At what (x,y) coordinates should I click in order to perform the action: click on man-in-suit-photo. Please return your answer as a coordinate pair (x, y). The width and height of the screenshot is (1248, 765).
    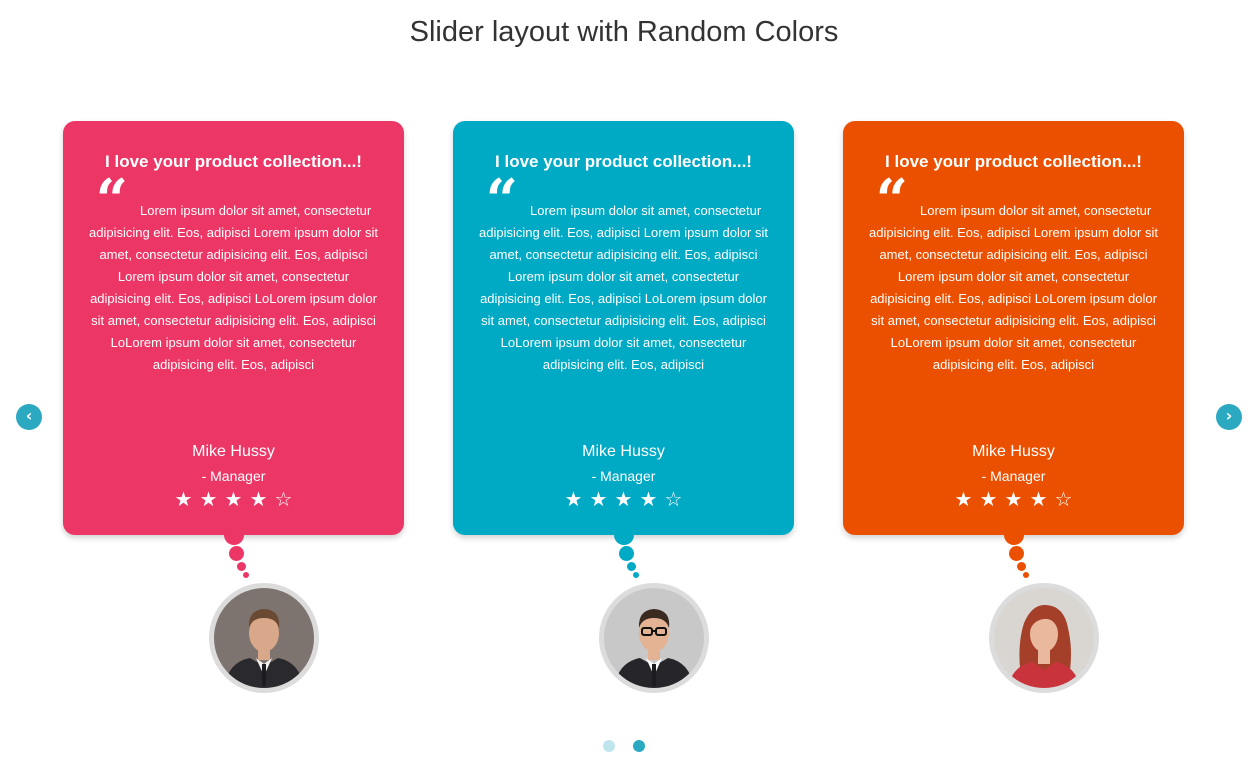
    Looking at the image, I should click on (264, 638).